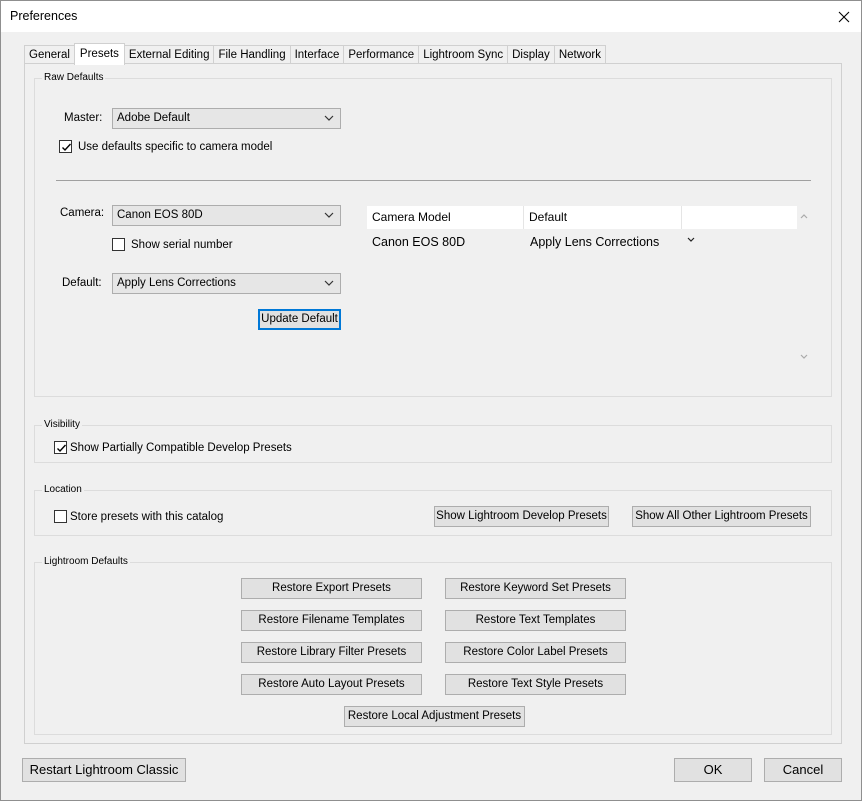 The height and width of the screenshot is (801, 862). What do you see at coordinates (535, 652) in the screenshot?
I see `restore-color-label-presets-button: Restore Color Label Presets` at bounding box center [535, 652].